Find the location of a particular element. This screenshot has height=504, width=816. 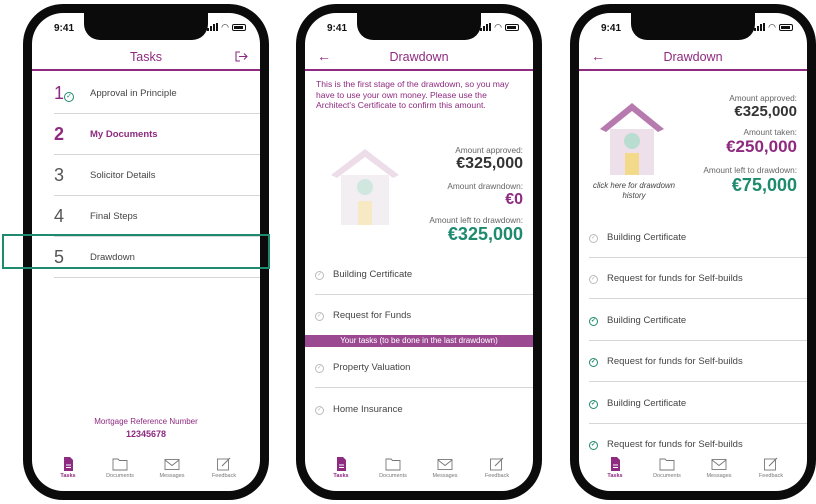

tab-label: Feedback is located at coordinates (771, 476).